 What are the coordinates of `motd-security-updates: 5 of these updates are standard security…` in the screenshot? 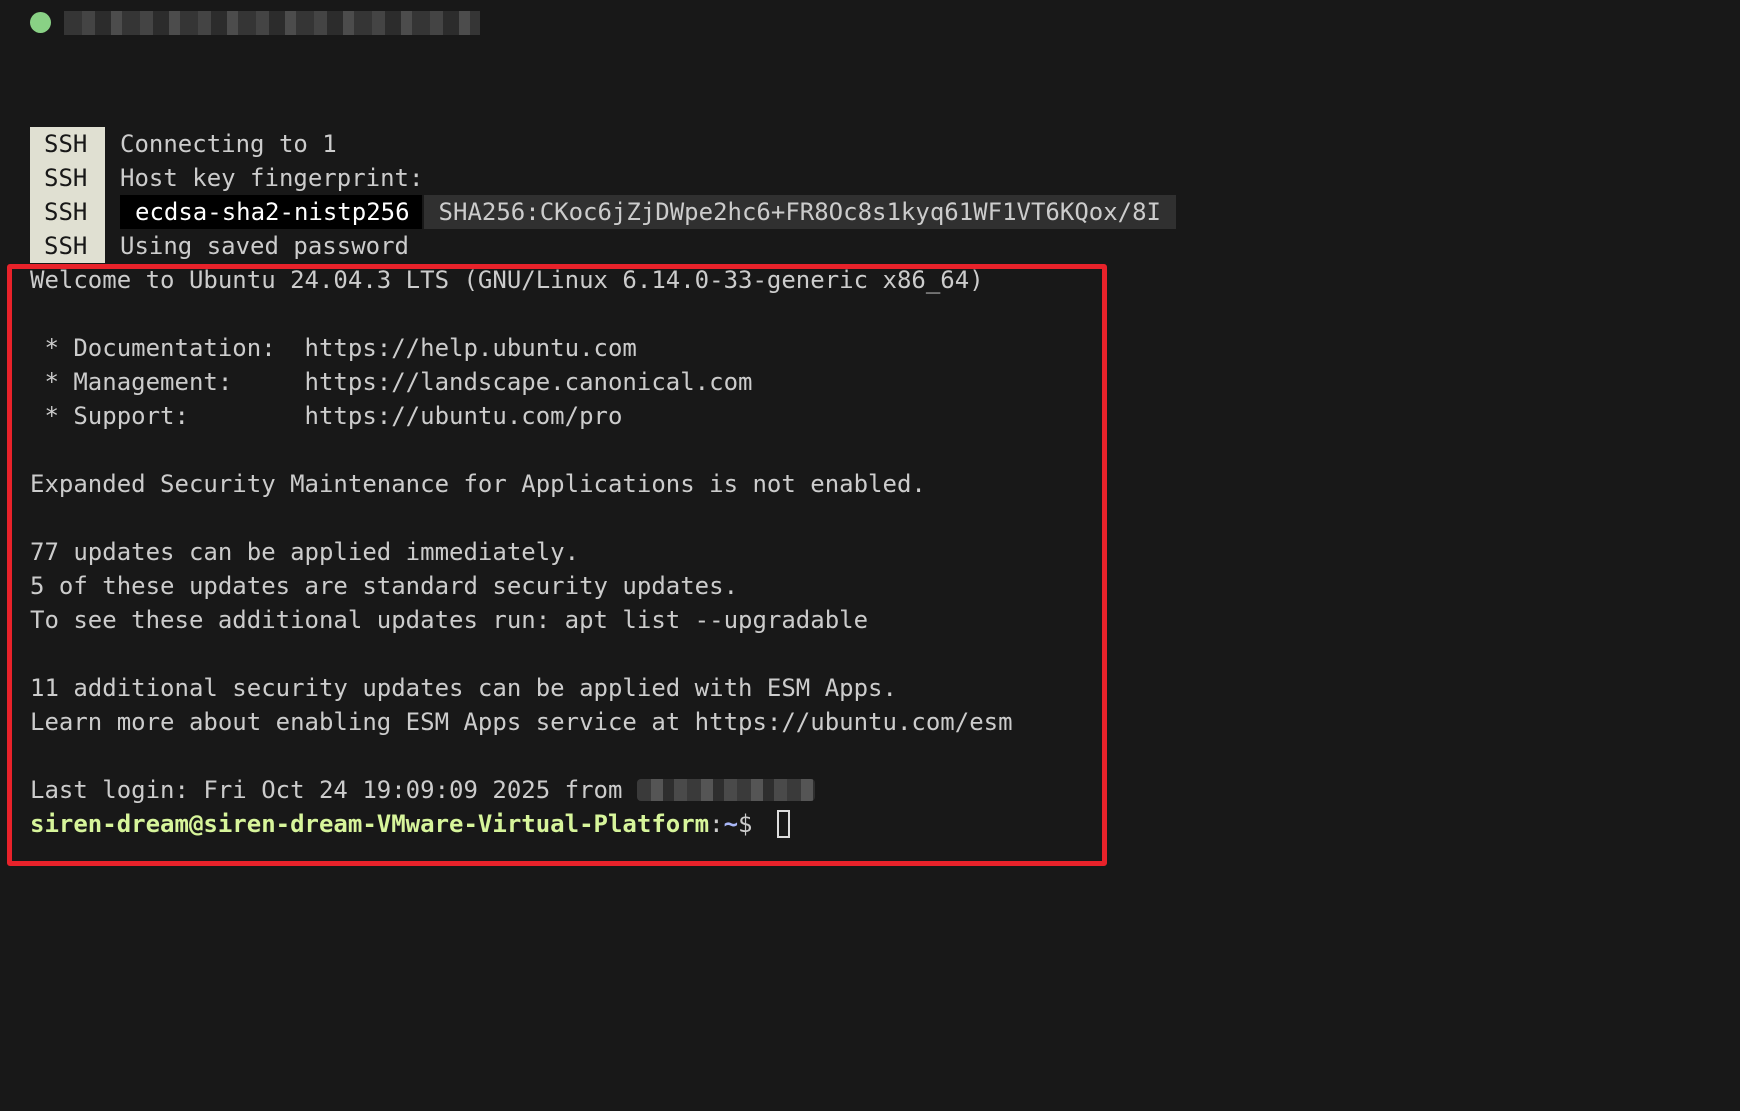 It's located at (384, 586).